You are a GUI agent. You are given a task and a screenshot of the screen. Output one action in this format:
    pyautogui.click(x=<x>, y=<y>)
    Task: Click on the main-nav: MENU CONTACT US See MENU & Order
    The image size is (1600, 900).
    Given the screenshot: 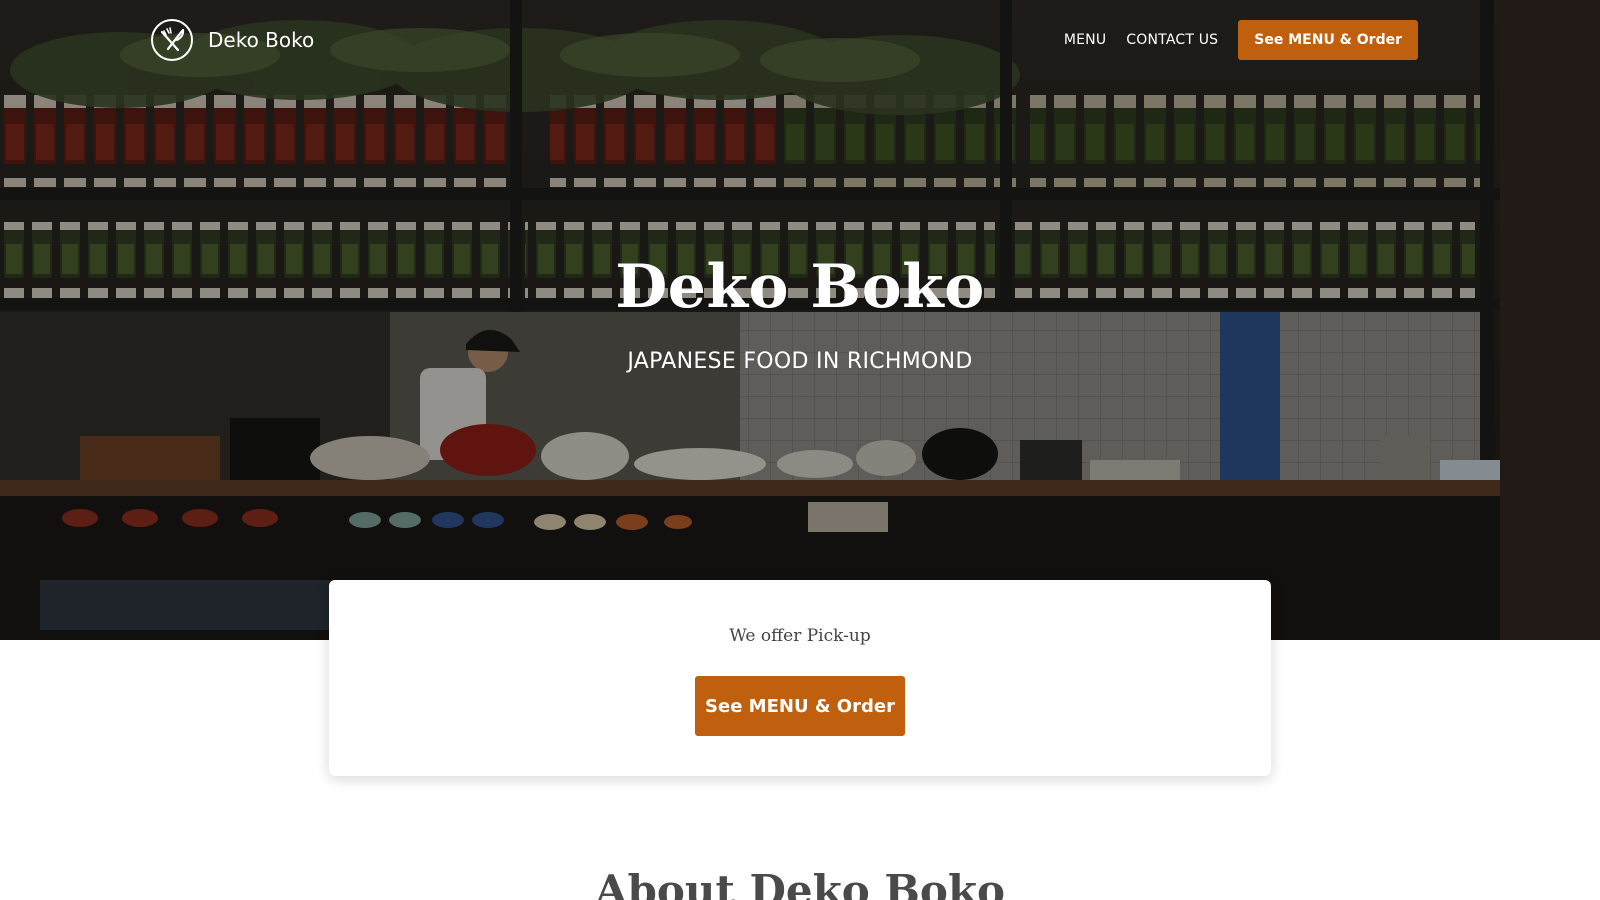 What is the action you would take?
    pyautogui.click(x=1241, y=40)
    